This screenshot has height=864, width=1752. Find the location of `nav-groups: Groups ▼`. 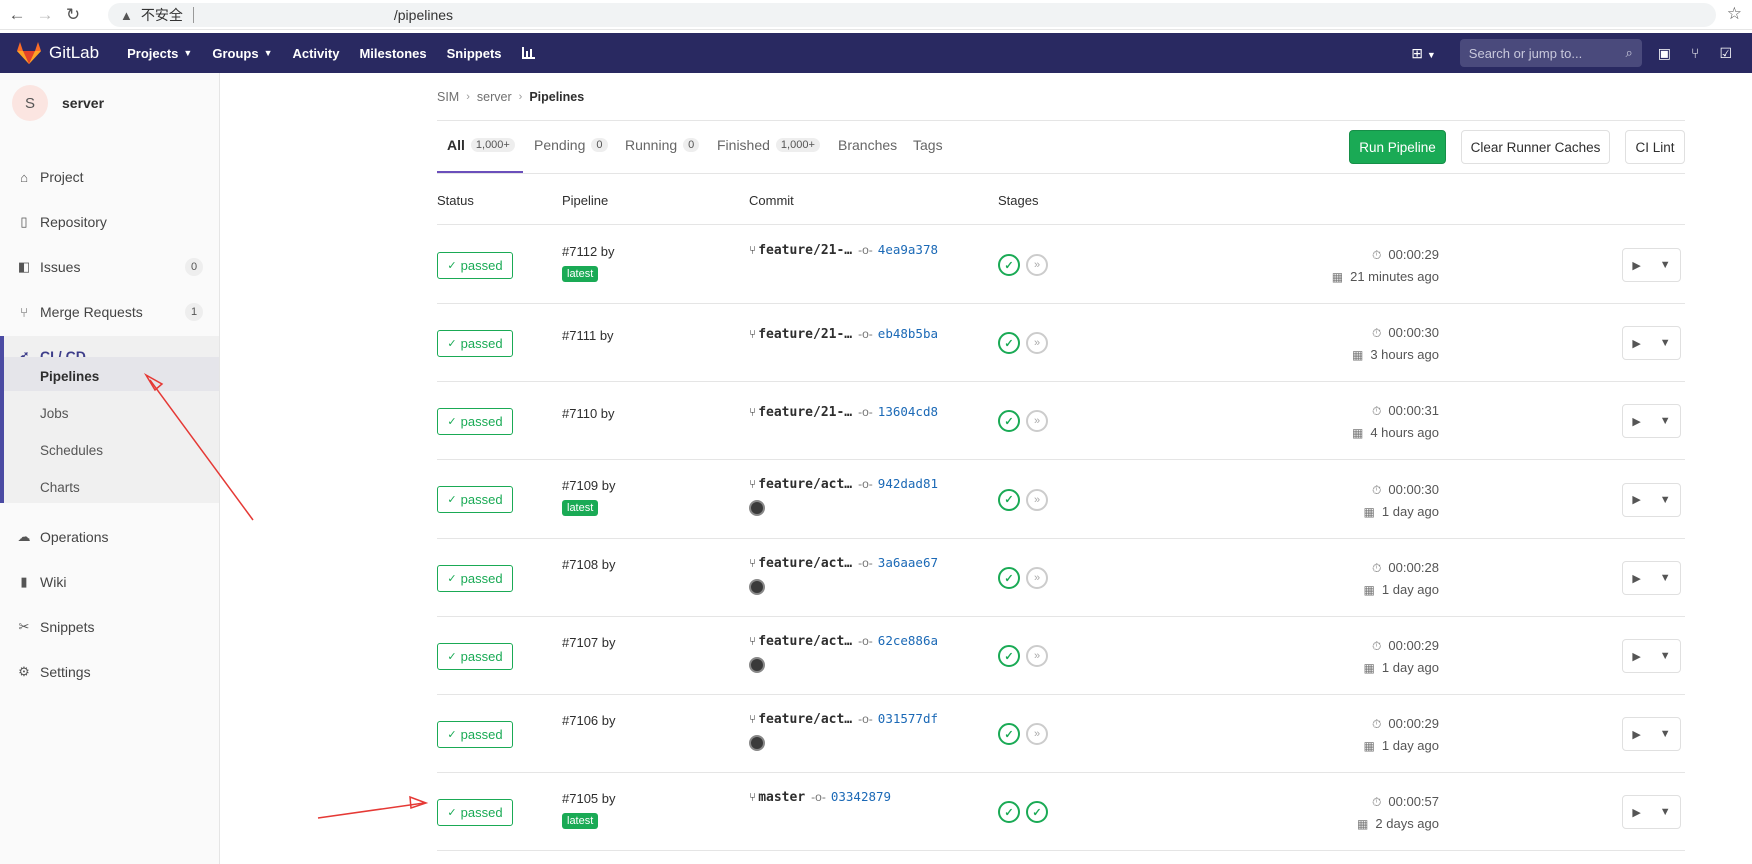

nav-groups: Groups ▼ is located at coordinates (242, 53).